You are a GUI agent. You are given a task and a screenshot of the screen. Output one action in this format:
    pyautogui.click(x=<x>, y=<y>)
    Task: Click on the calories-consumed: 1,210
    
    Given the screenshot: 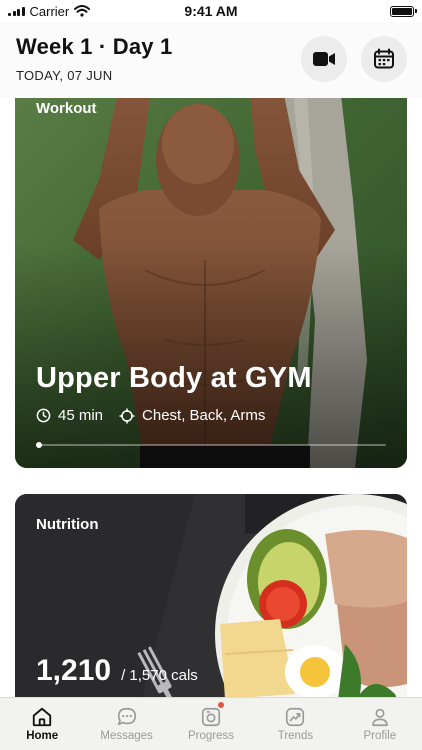 What is the action you would take?
    pyautogui.click(x=74, y=670)
    